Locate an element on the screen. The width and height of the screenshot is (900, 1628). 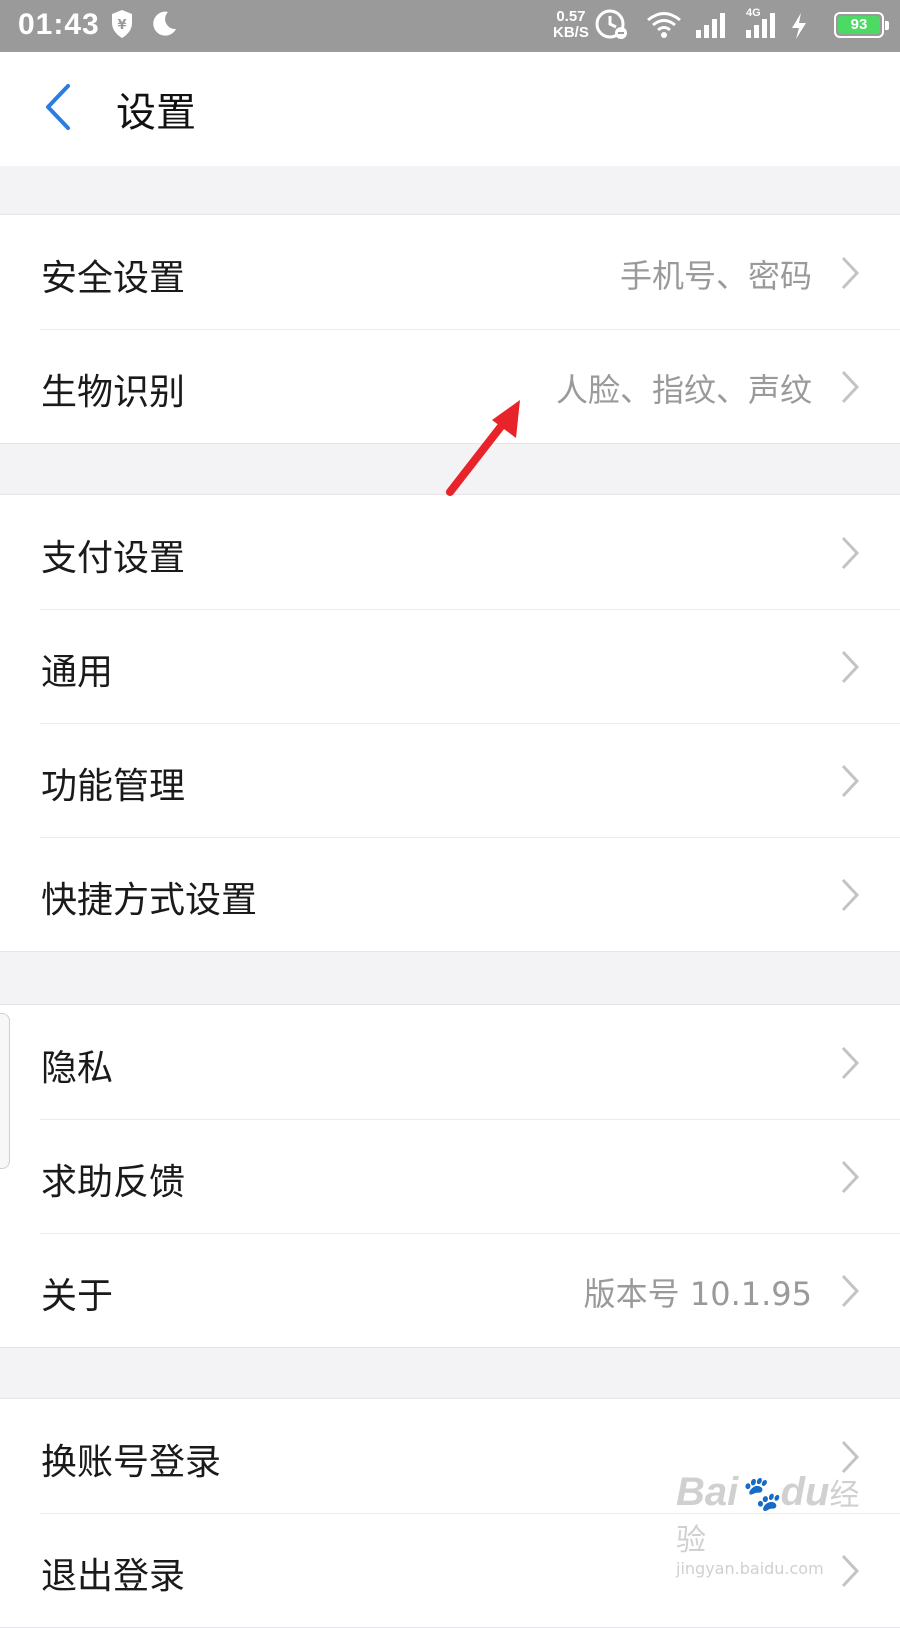
settings-item-features: 功能管理 is located at coordinates (450, 780).